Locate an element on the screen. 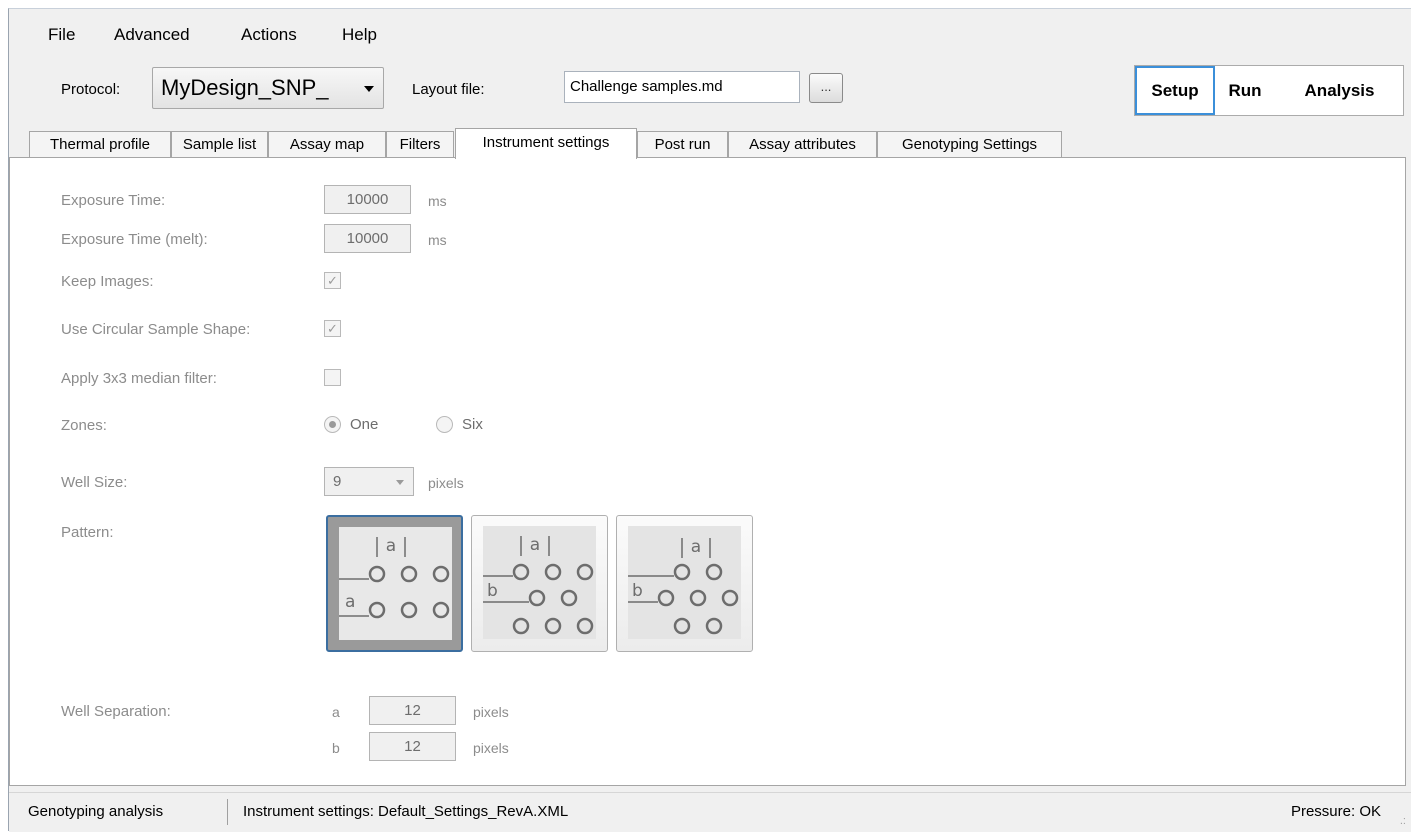  resize-grip-icon: .: is located at coordinates (1403, 821).